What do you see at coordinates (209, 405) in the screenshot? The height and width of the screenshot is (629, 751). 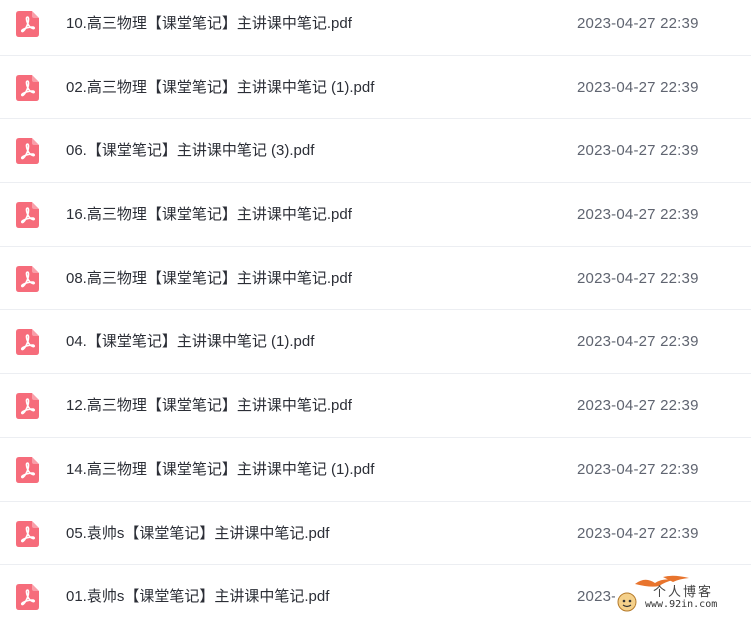 I see `file-name: 12.高三物理【课堂笔记】主讲课中笔记.pdf` at bounding box center [209, 405].